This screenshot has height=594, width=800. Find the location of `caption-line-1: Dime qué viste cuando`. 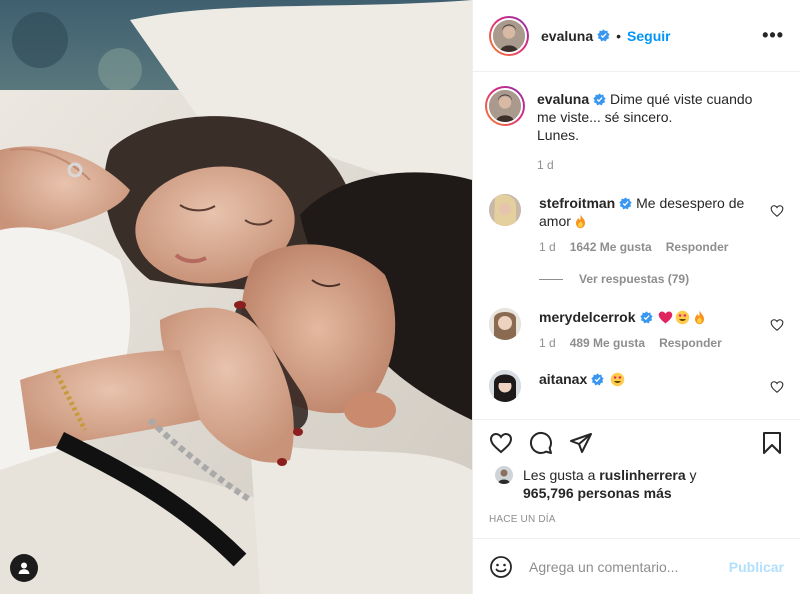

caption-line-1: Dime qué viste cuando is located at coordinates (681, 99).